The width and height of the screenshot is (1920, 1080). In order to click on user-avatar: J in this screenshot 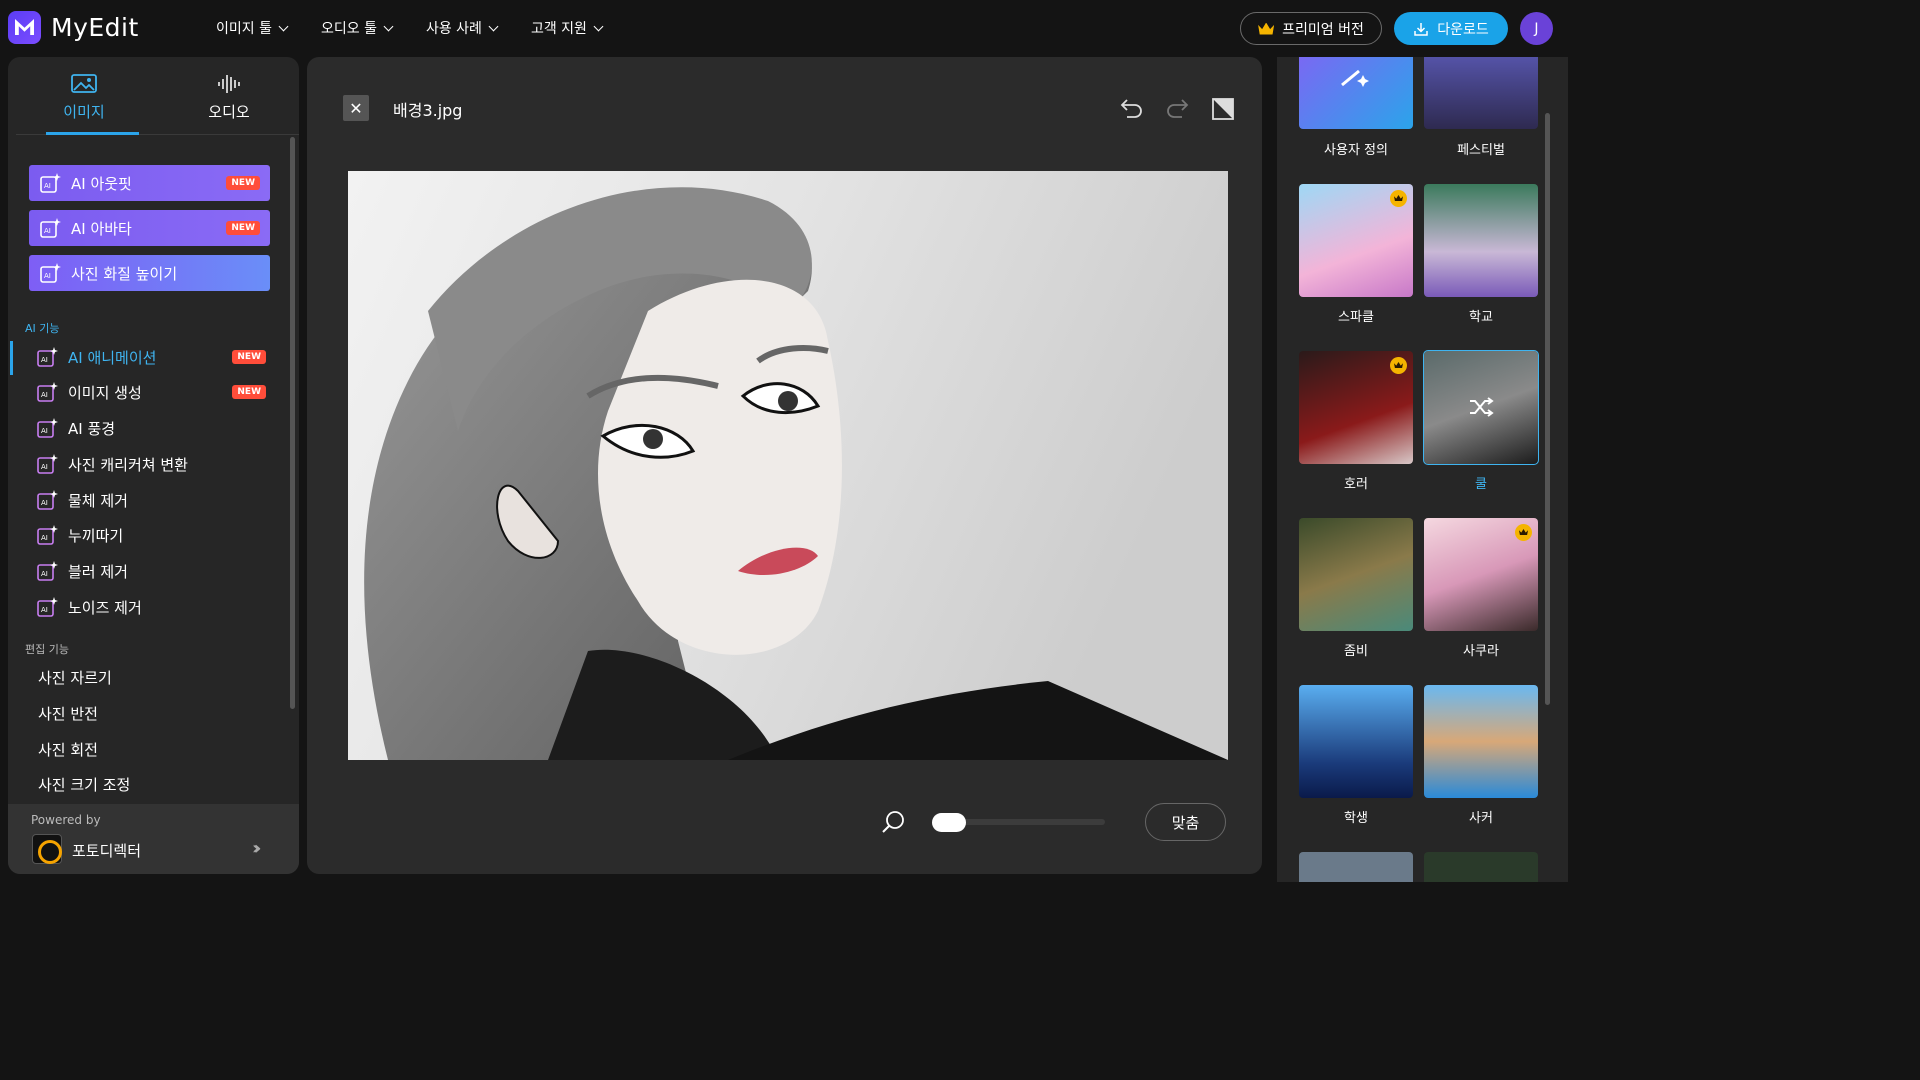, I will do `click(1536, 28)`.